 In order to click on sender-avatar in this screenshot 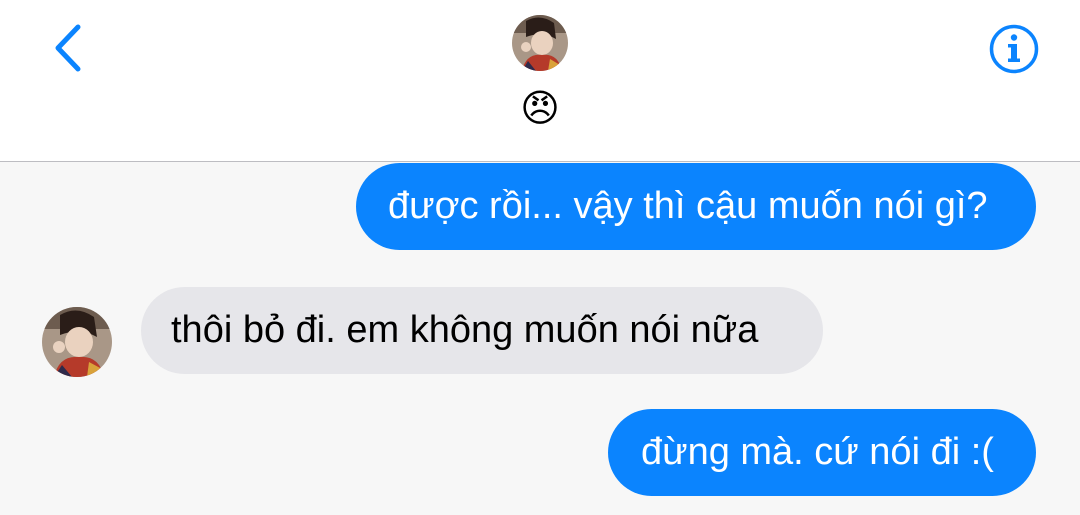, I will do `click(77, 342)`.